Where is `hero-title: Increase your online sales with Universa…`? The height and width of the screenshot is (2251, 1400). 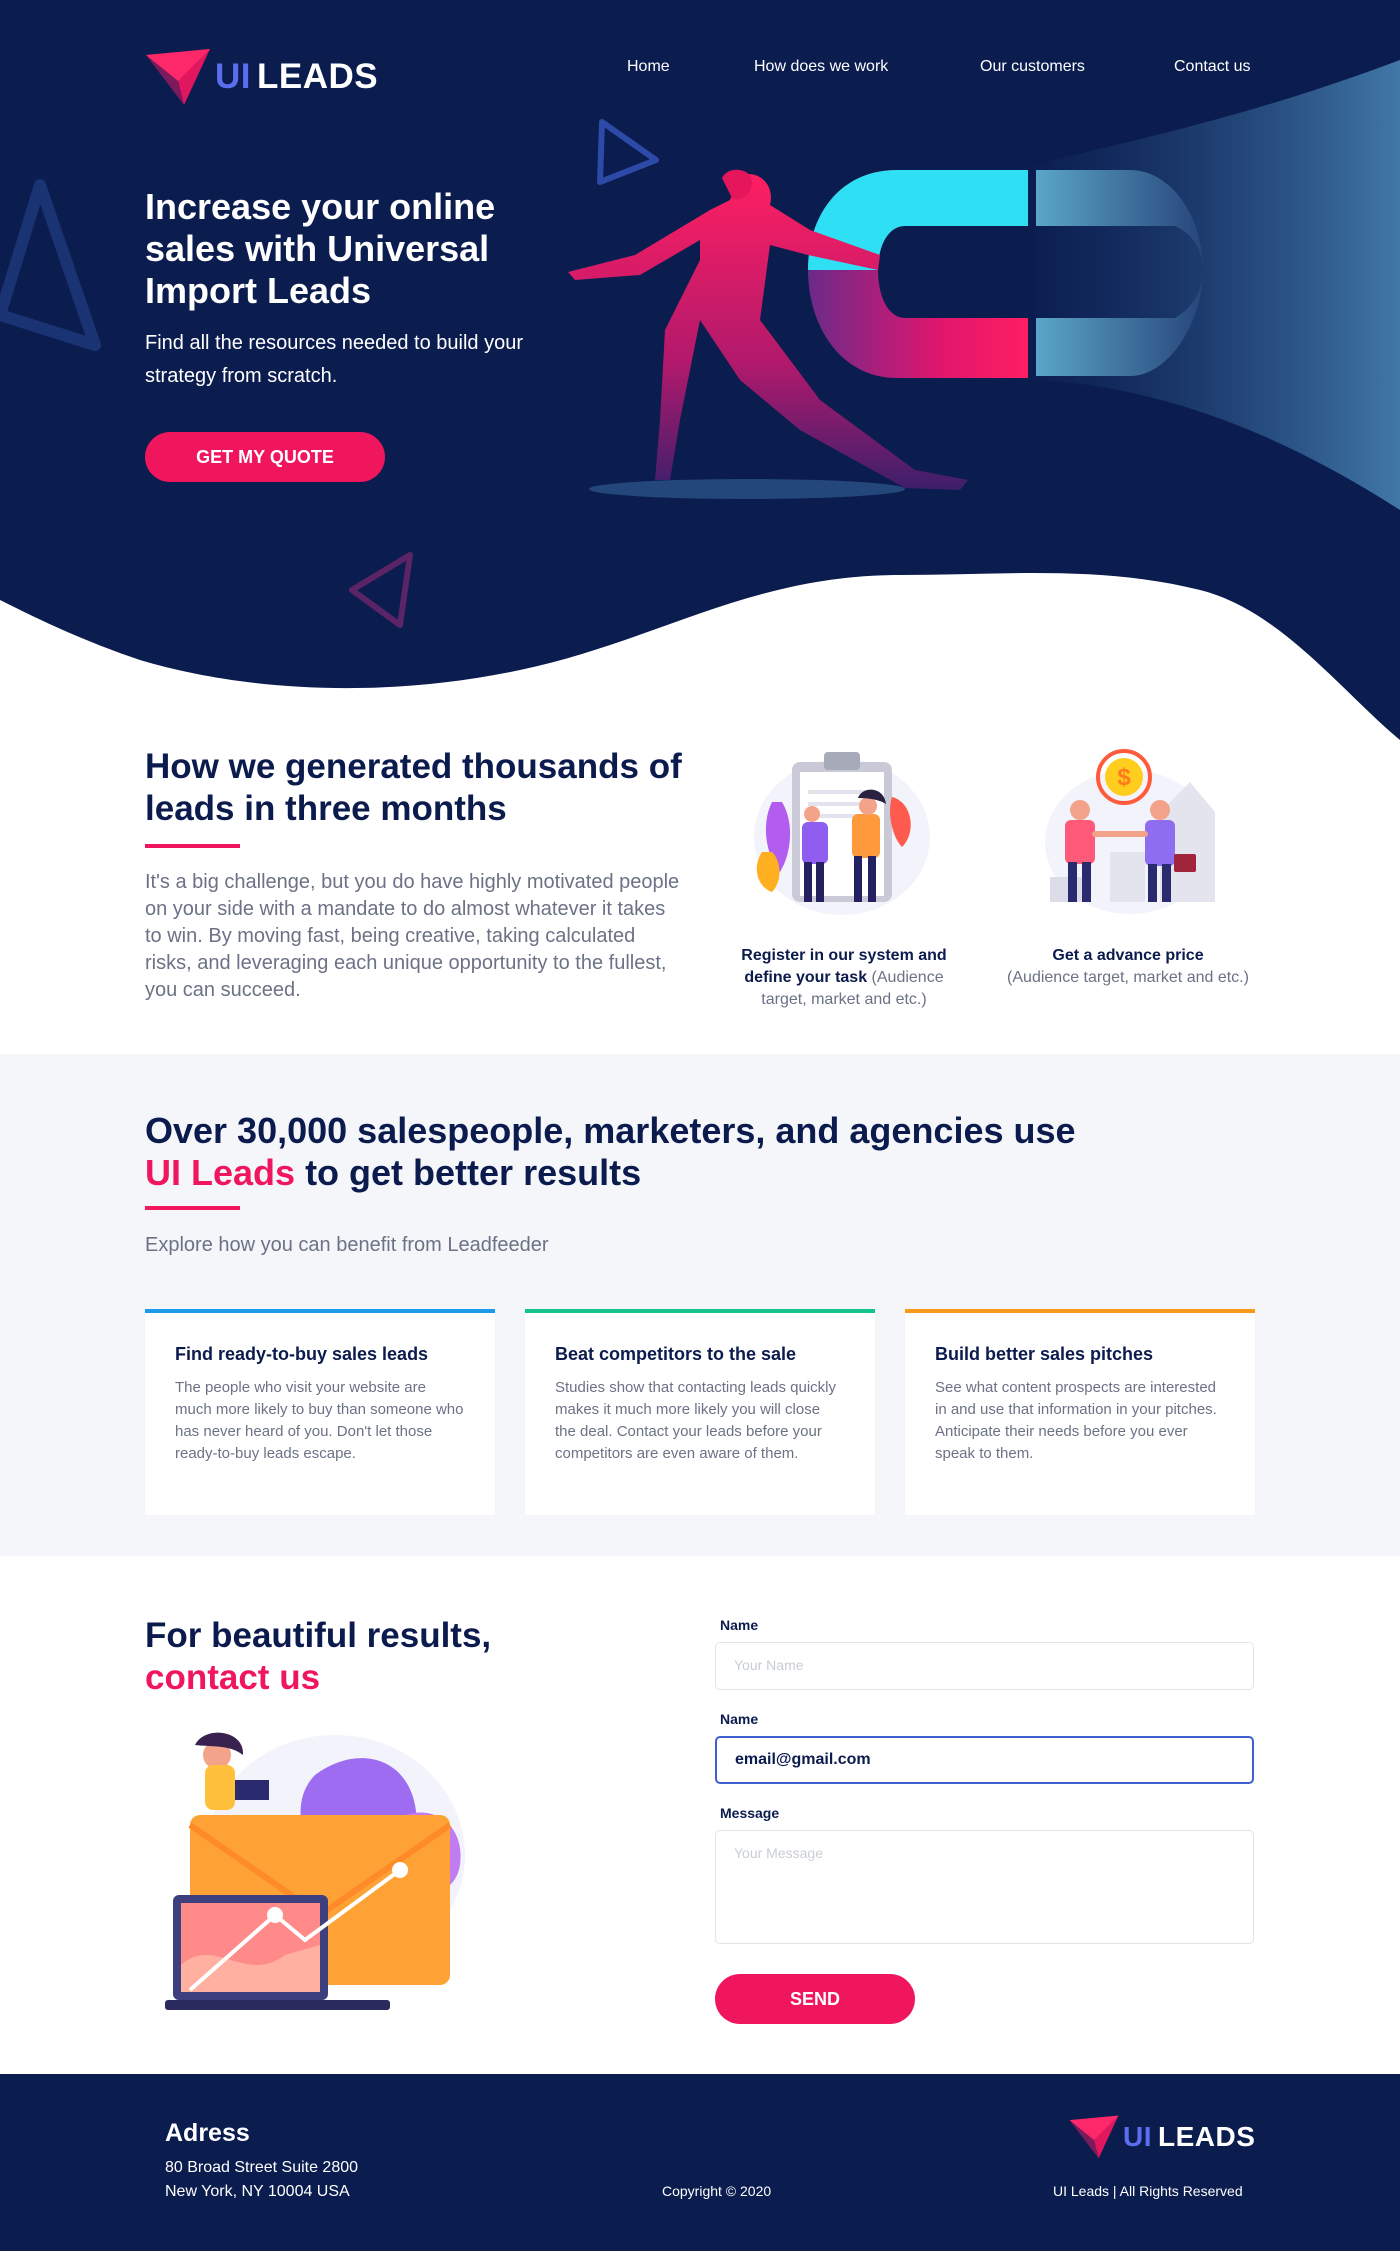
hero-title: Increase your online sales with Universa… is located at coordinates (320, 248).